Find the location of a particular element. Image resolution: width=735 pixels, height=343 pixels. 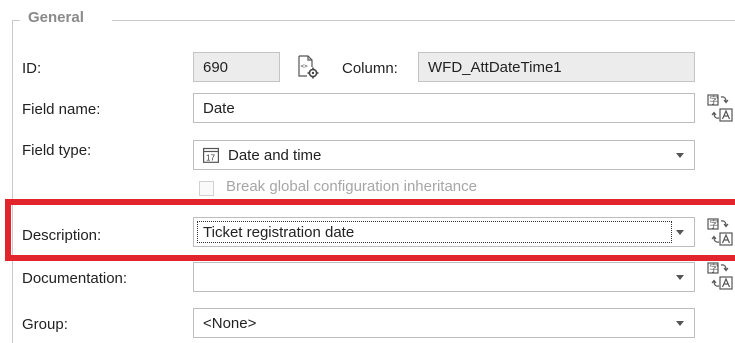

field-name-label: Field name: is located at coordinates (61, 109).